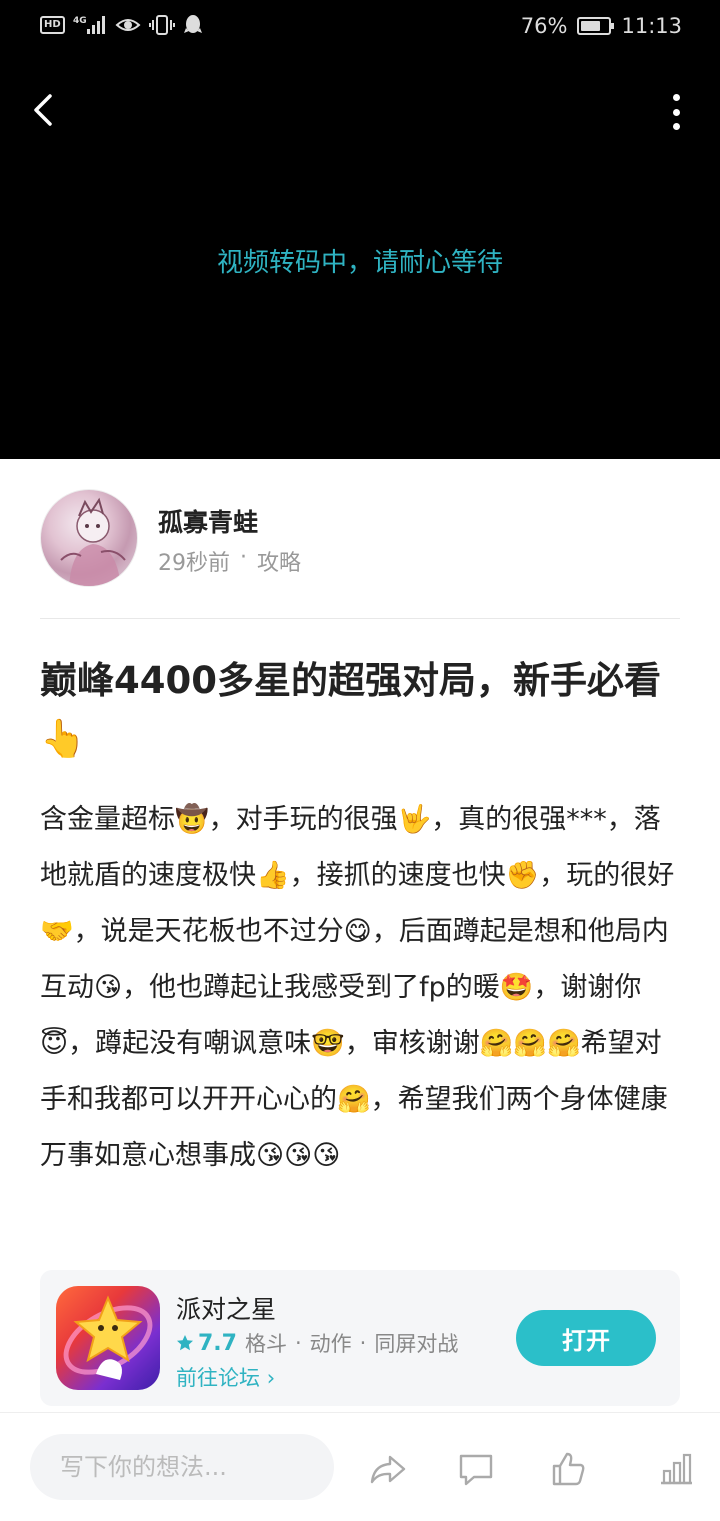 Image resolution: width=720 pixels, height=1521 pixels. Describe the element at coordinates (80, 21) in the screenshot. I see `svg-text: 4G` at that location.